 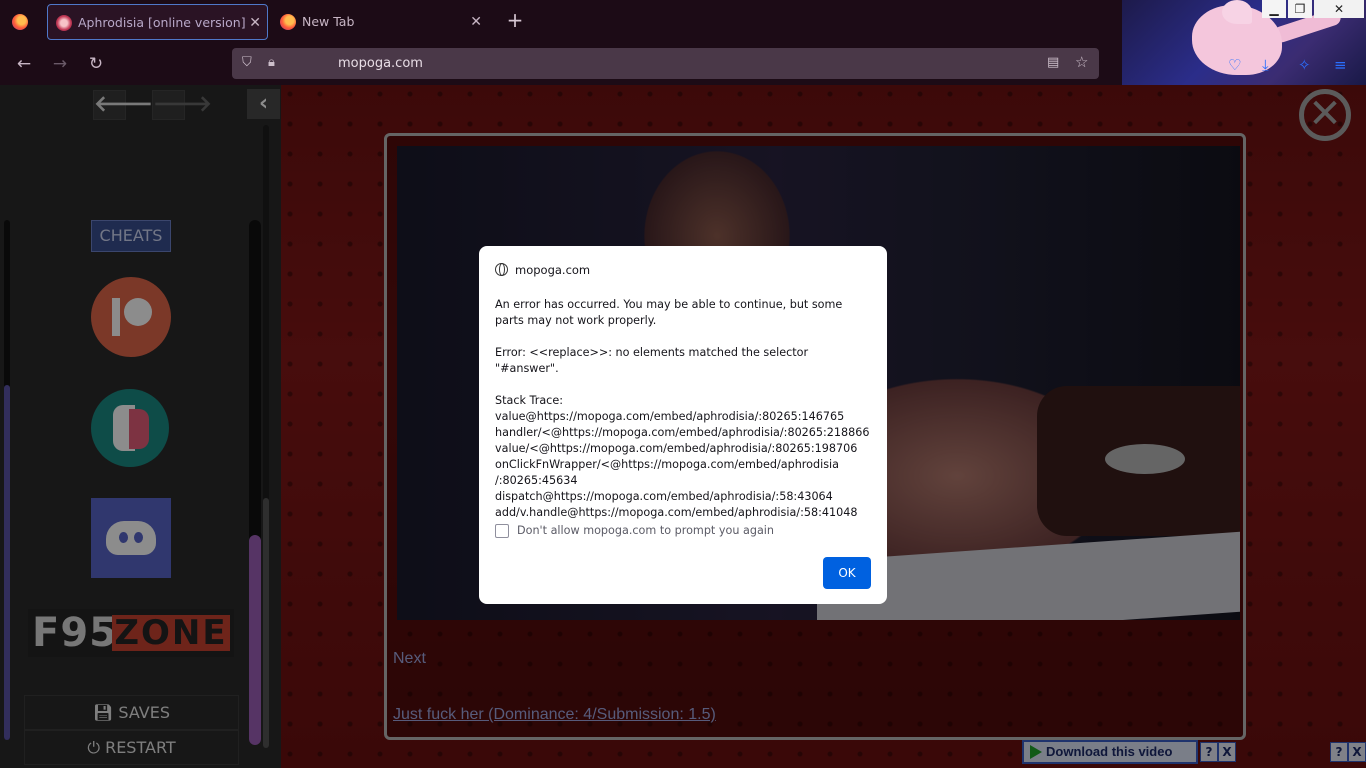 I want to click on url-text: mopoga.com, so click(x=380, y=63).